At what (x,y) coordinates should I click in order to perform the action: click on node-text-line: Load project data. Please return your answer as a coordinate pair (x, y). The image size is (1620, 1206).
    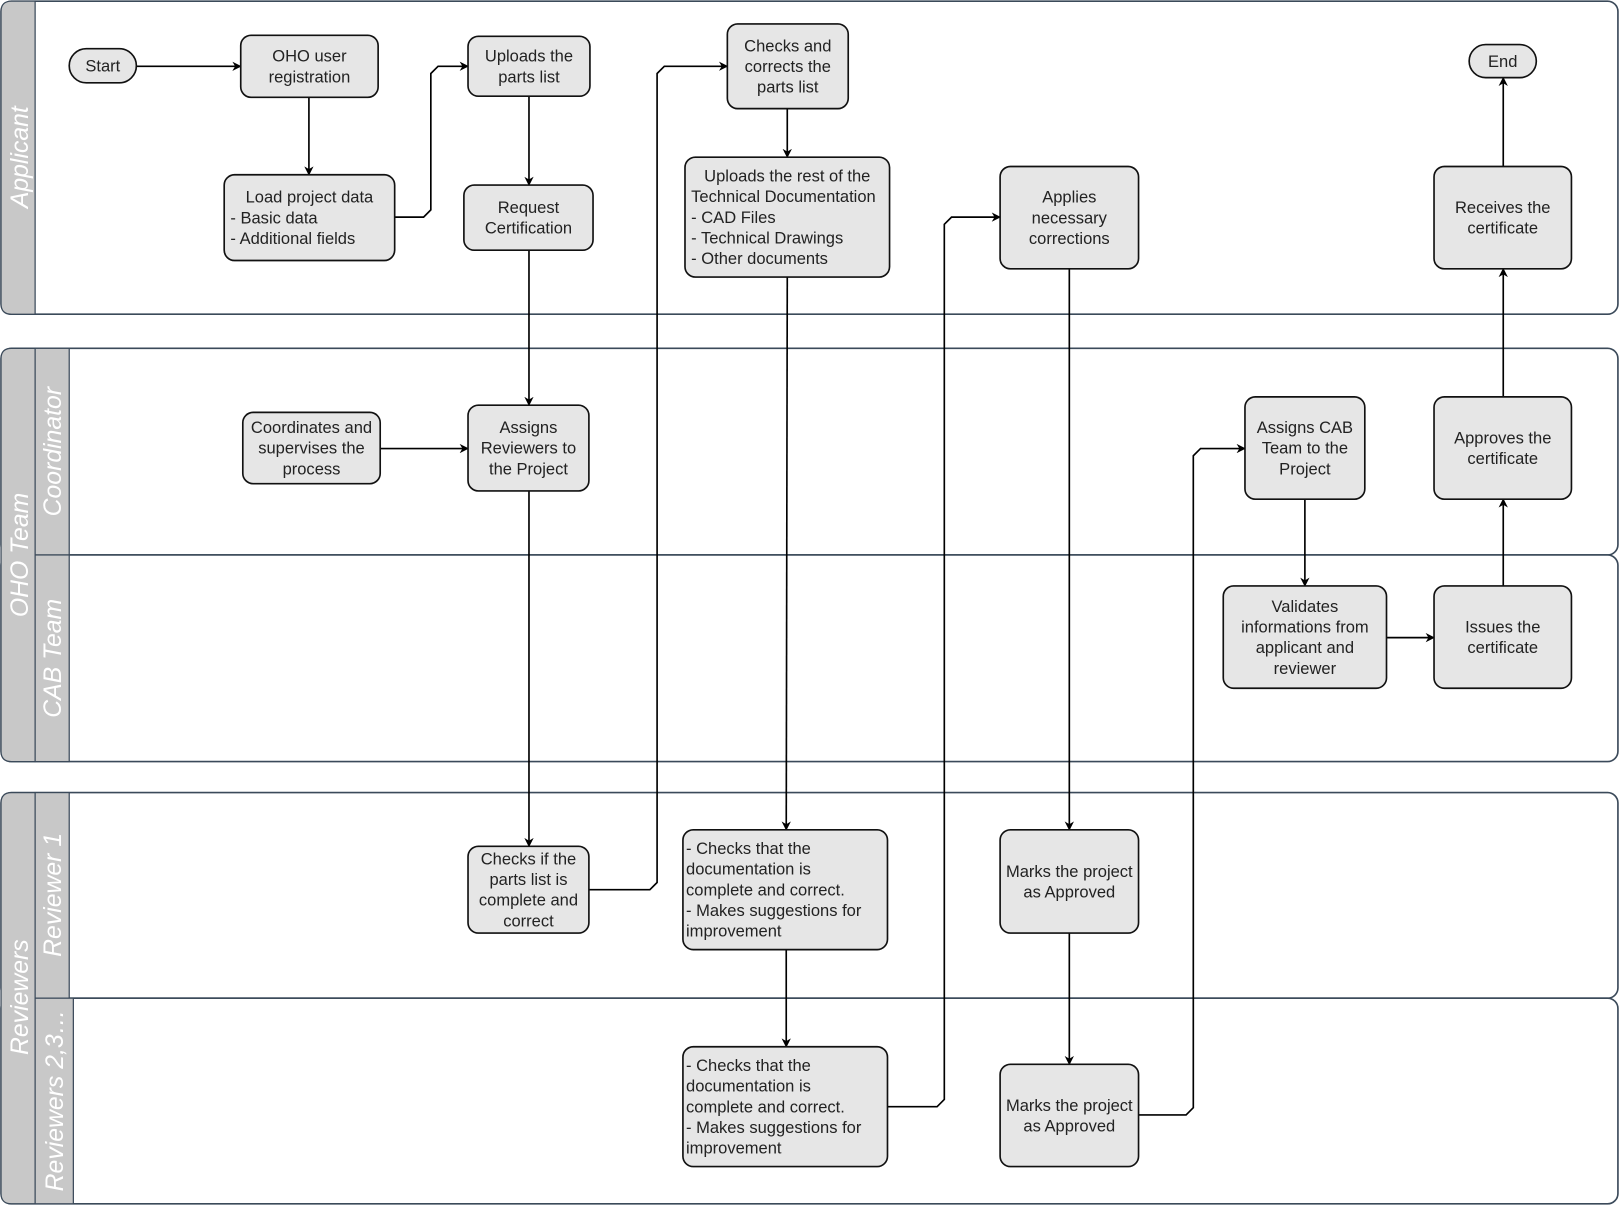
    Looking at the image, I should click on (310, 197).